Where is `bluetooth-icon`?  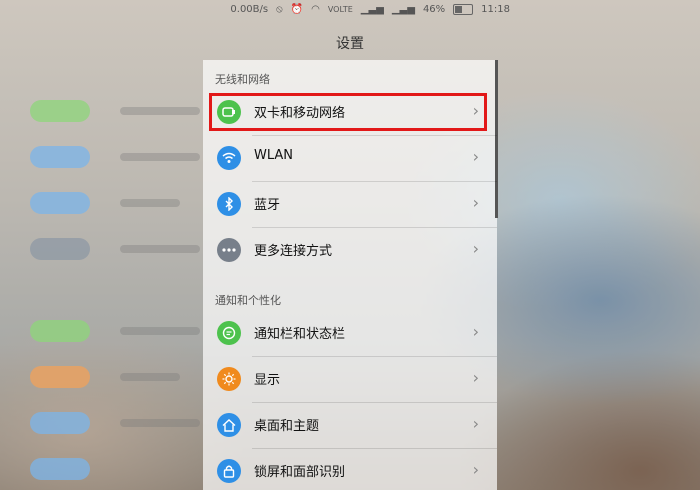 bluetooth-icon is located at coordinates (229, 204).